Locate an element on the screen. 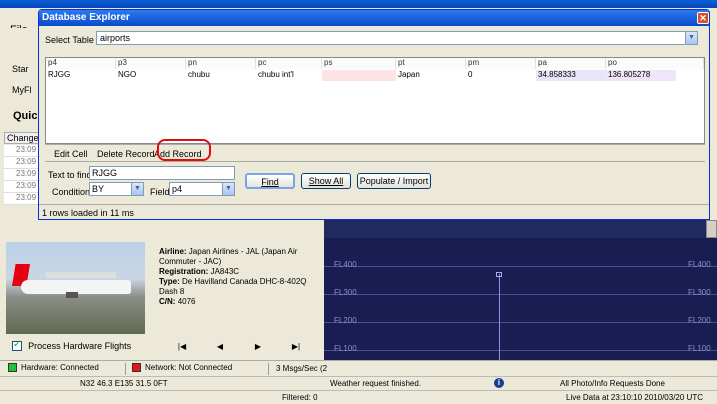  text-to-find-label: Text to find is located at coordinates (70, 175).